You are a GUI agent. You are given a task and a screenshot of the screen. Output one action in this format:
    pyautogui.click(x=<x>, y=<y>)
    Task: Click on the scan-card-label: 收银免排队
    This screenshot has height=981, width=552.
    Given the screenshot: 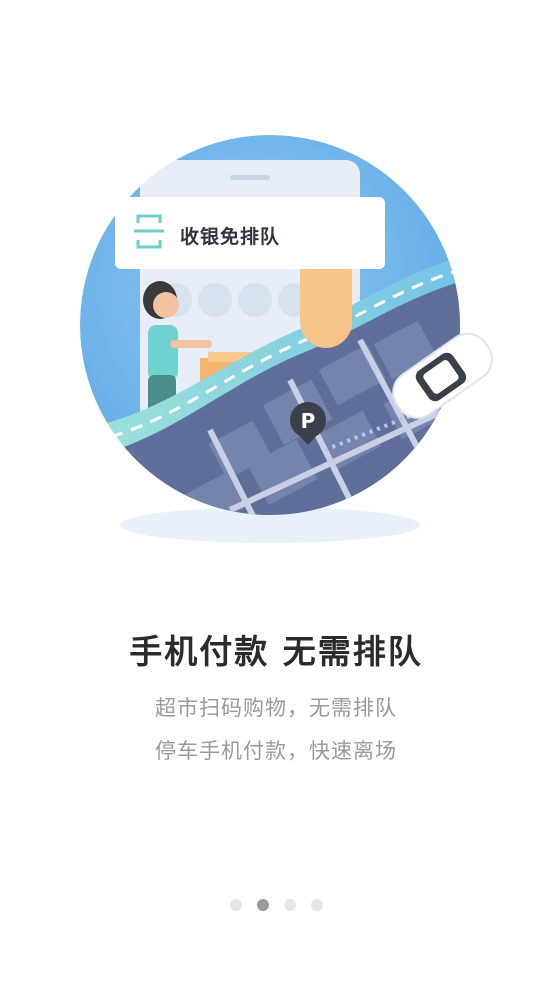 What is the action you would take?
    pyautogui.click(x=230, y=237)
    